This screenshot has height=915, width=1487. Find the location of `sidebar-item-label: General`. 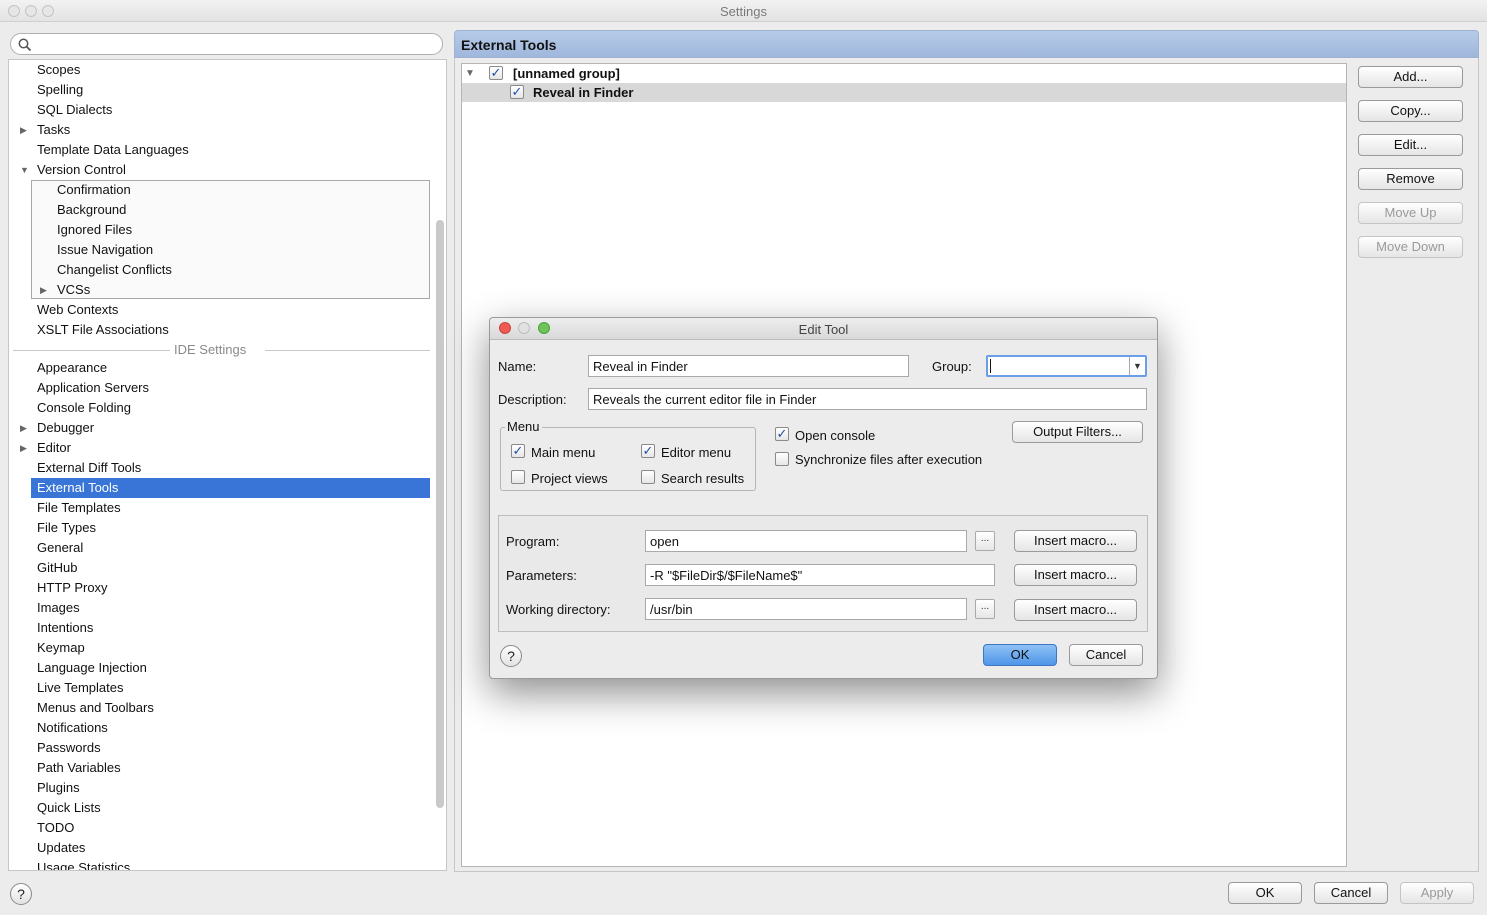

sidebar-item-label: General is located at coordinates (60, 547).